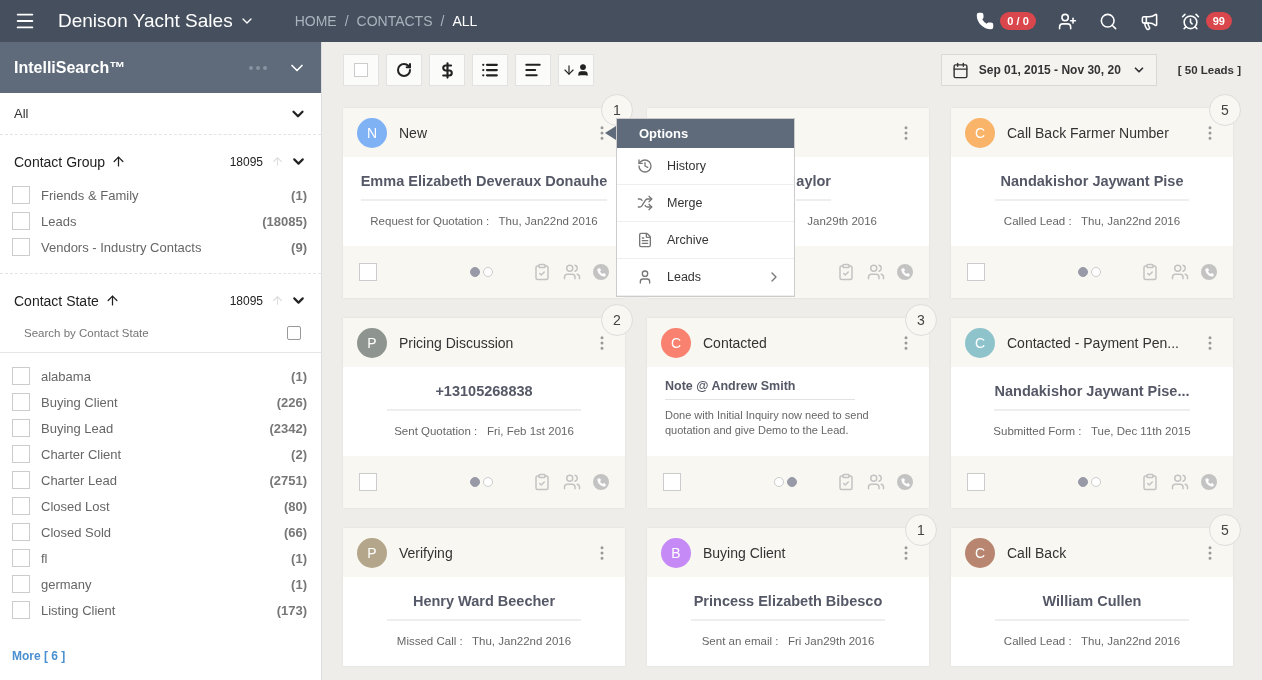  I want to click on add-user-icon, so click(1067, 21).